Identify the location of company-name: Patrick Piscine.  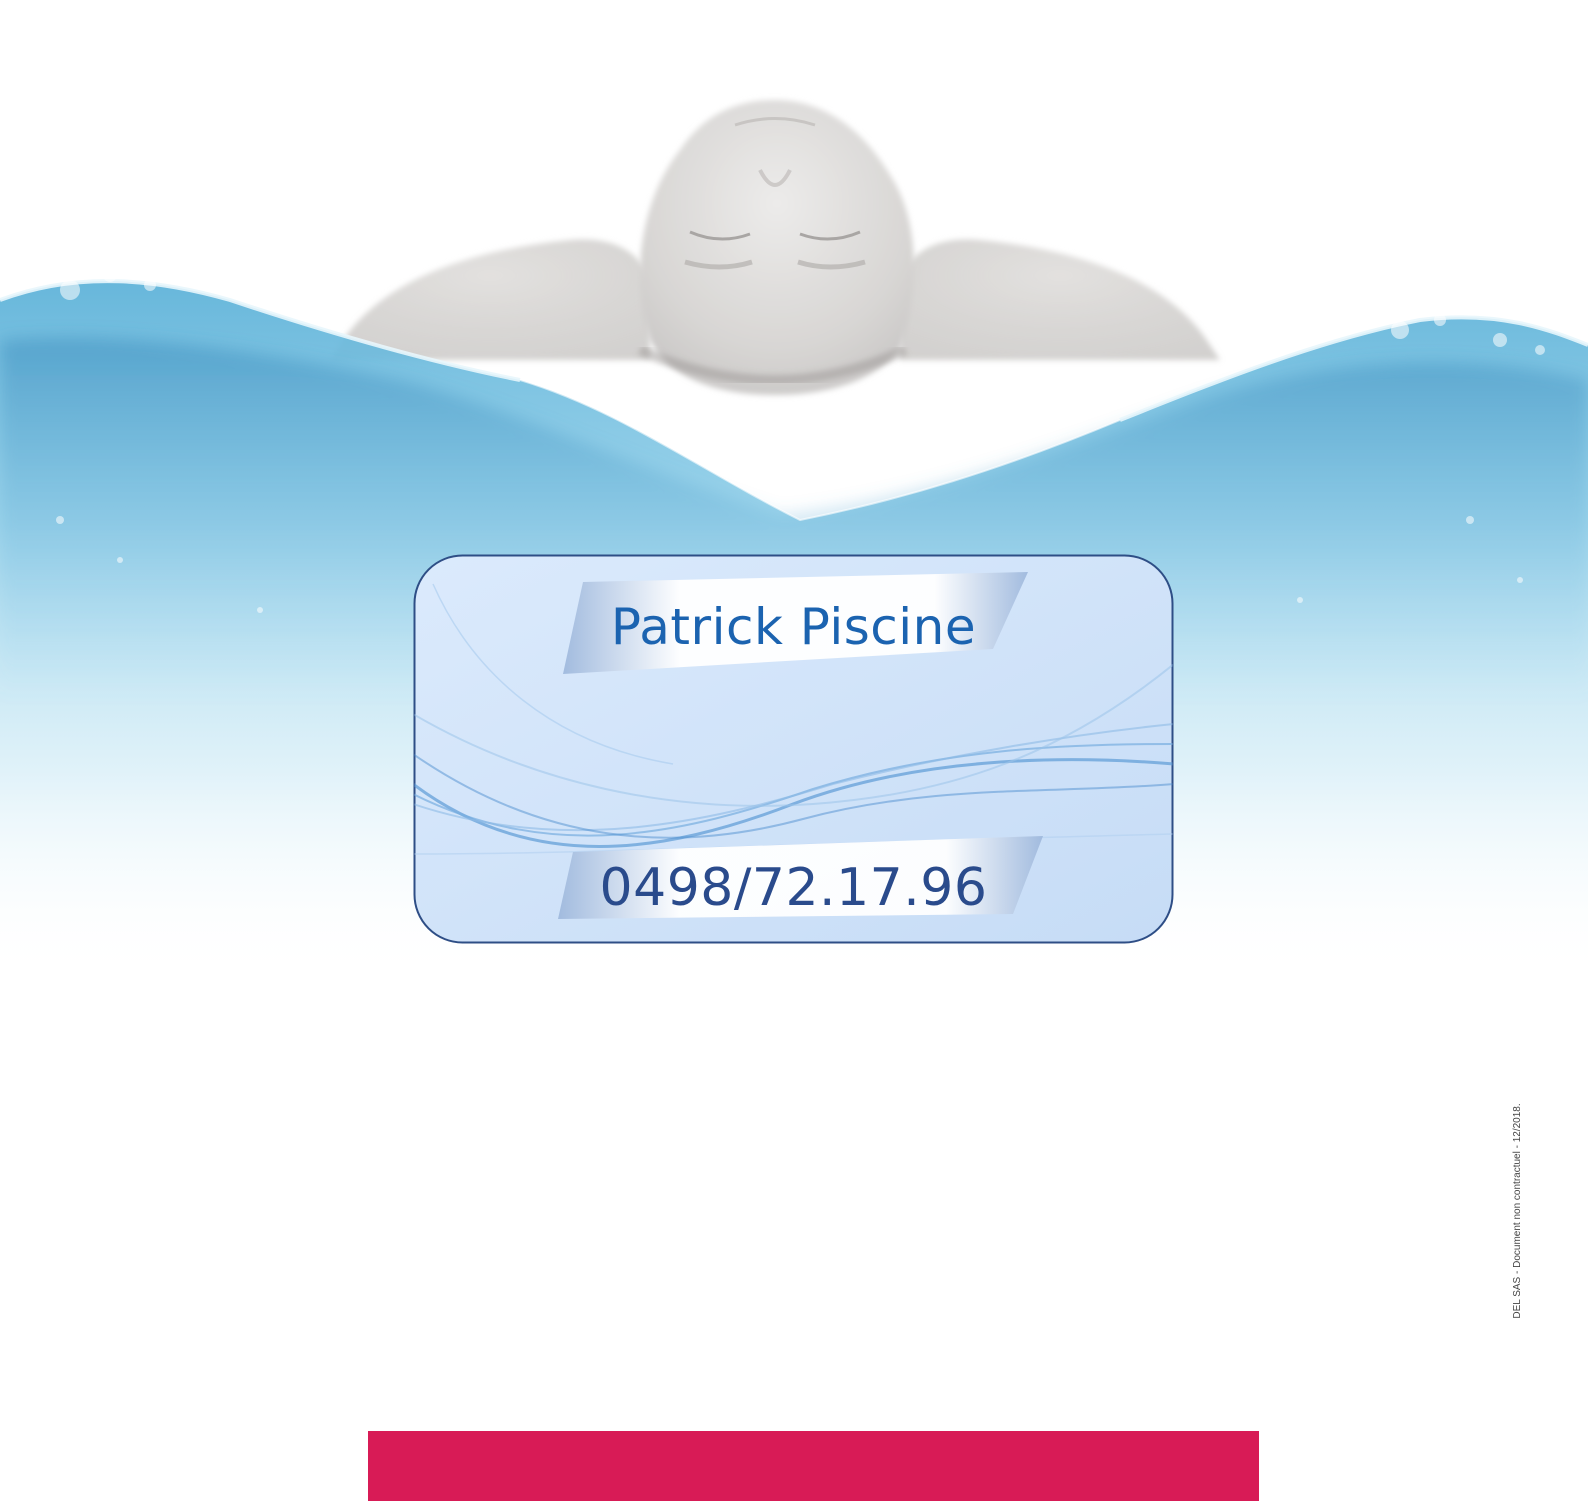
(793, 627).